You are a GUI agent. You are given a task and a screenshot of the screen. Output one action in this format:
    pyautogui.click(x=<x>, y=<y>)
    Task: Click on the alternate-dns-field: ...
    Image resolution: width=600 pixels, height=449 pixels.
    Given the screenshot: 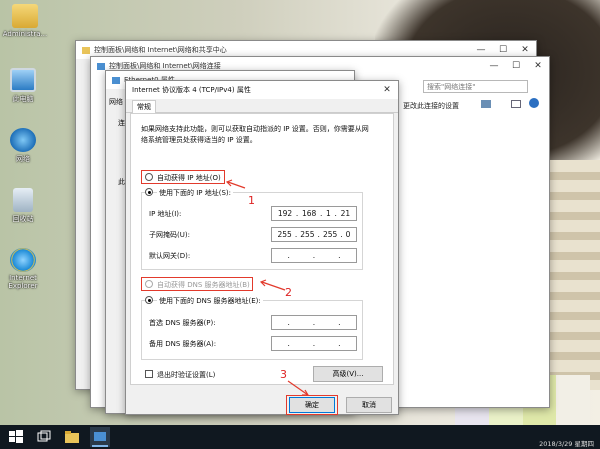 What is the action you would take?
    pyautogui.click(x=314, y=343)
    